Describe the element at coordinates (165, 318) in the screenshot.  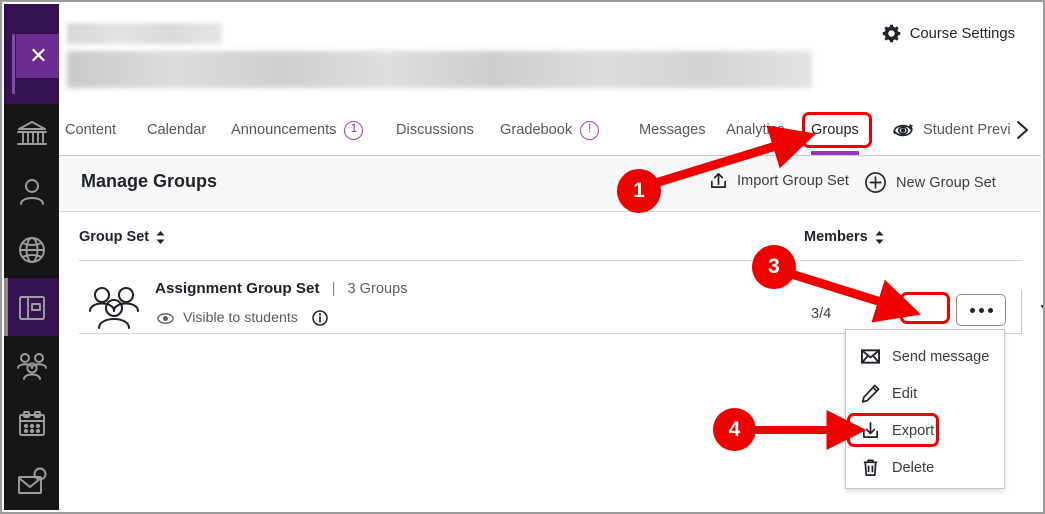
I see `eye-icon` at that location.